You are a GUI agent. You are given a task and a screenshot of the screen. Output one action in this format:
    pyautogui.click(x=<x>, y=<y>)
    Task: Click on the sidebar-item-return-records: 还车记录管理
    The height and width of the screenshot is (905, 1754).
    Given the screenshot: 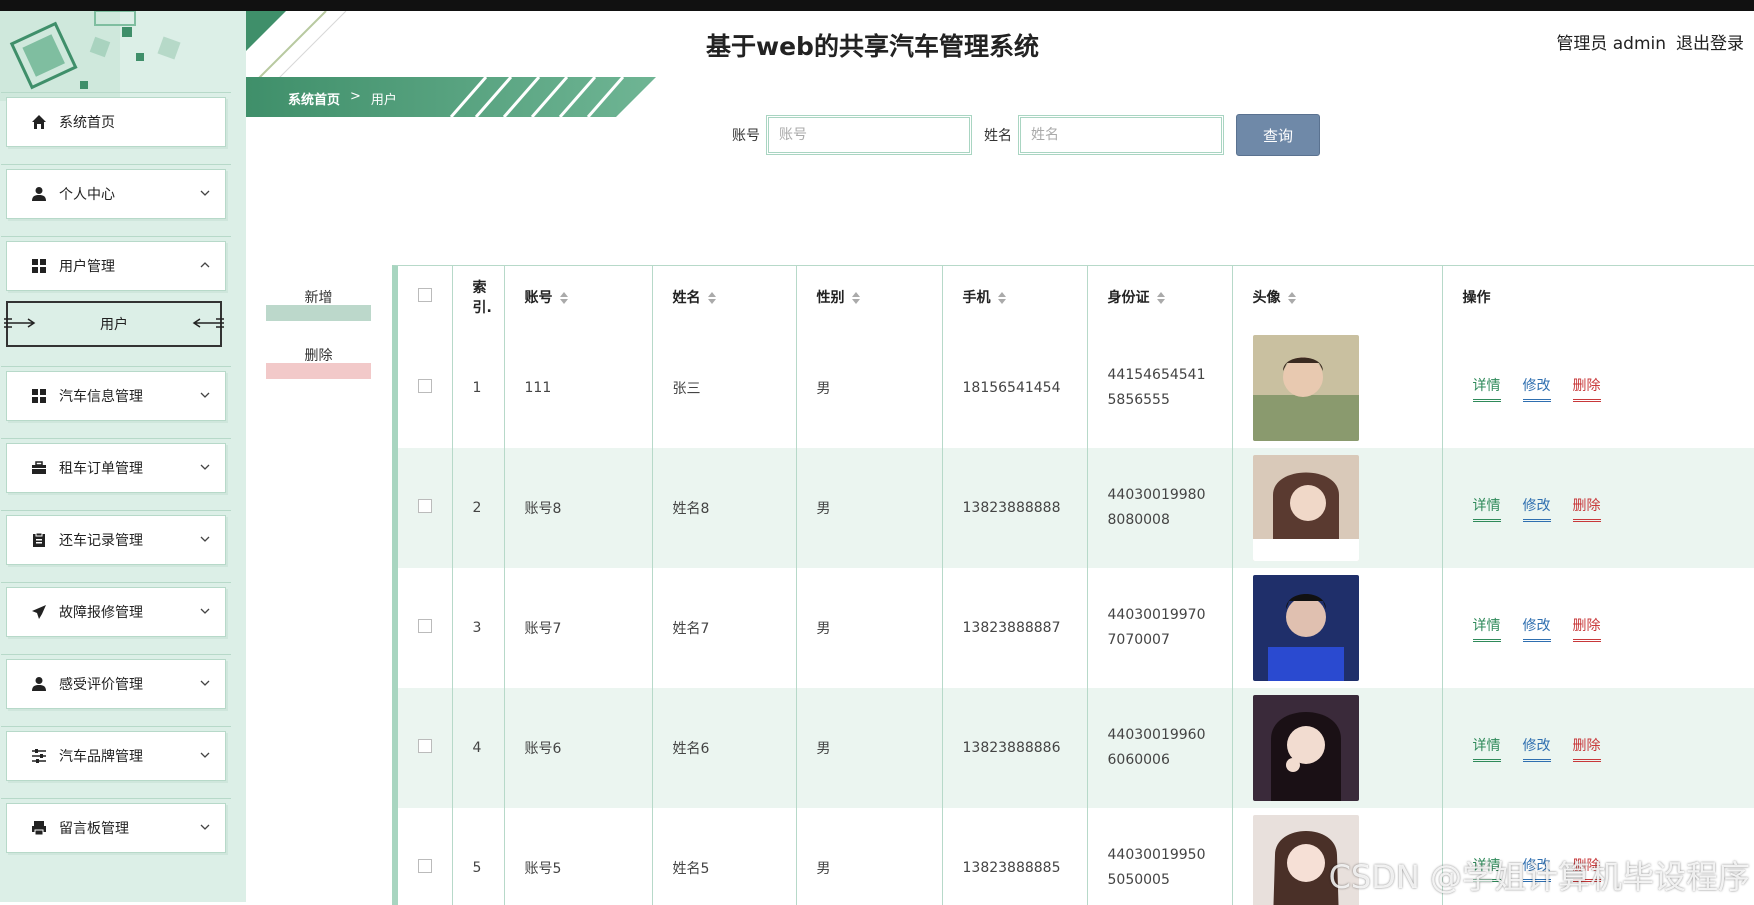 What is the action you would take?
    pyautogui.click(x=116, y=540)
    